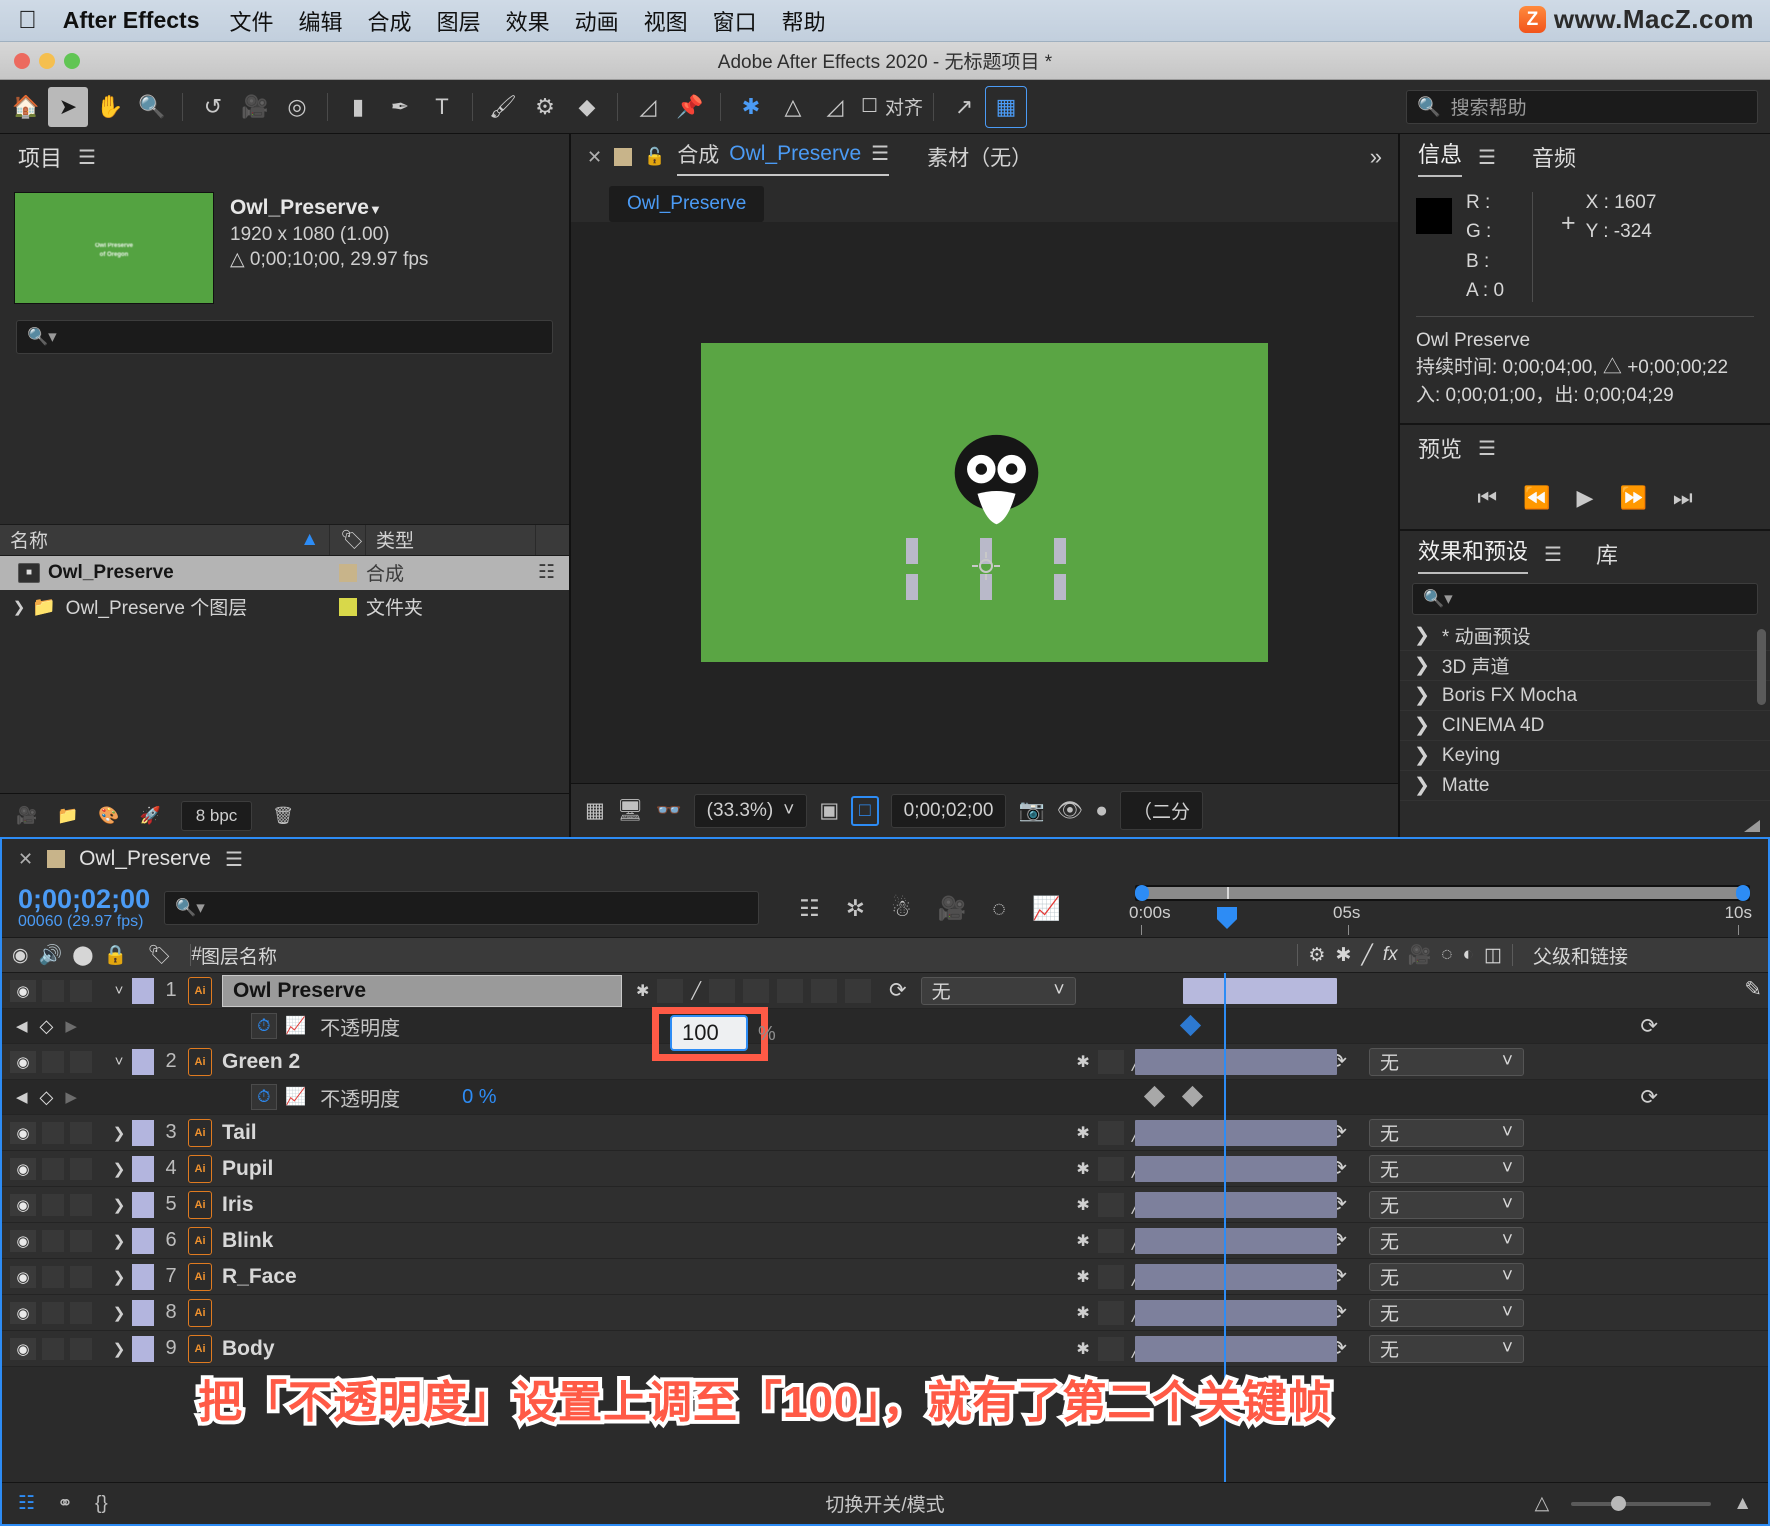  I want to click on project-col-name: 名称 ▲, so click(165, 539).